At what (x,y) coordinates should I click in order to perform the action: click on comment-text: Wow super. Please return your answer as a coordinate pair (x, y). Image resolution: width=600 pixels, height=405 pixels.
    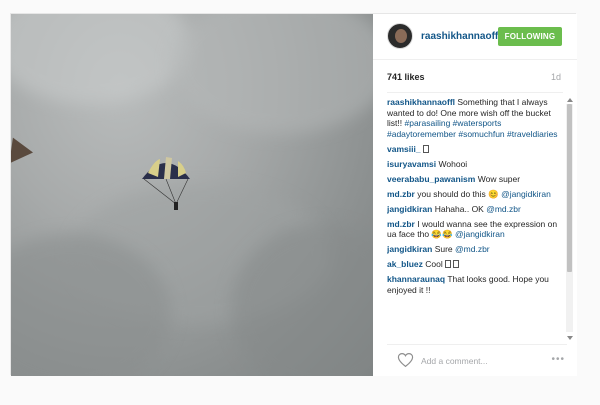
    Looking at the image, I should click on (498, 178).